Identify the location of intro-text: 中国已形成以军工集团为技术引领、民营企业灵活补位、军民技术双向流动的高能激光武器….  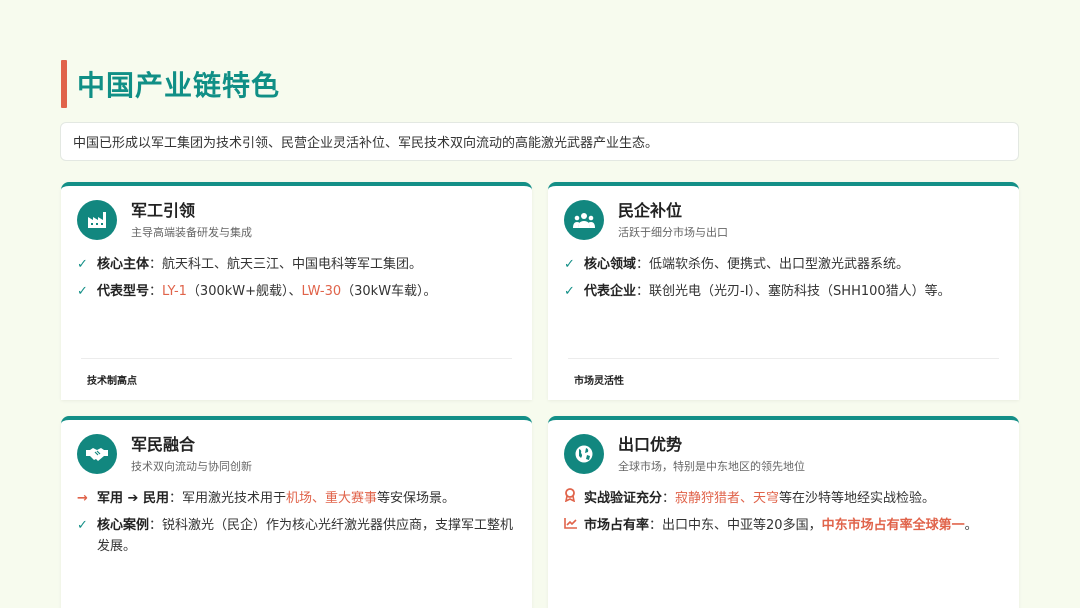
(366, 143).